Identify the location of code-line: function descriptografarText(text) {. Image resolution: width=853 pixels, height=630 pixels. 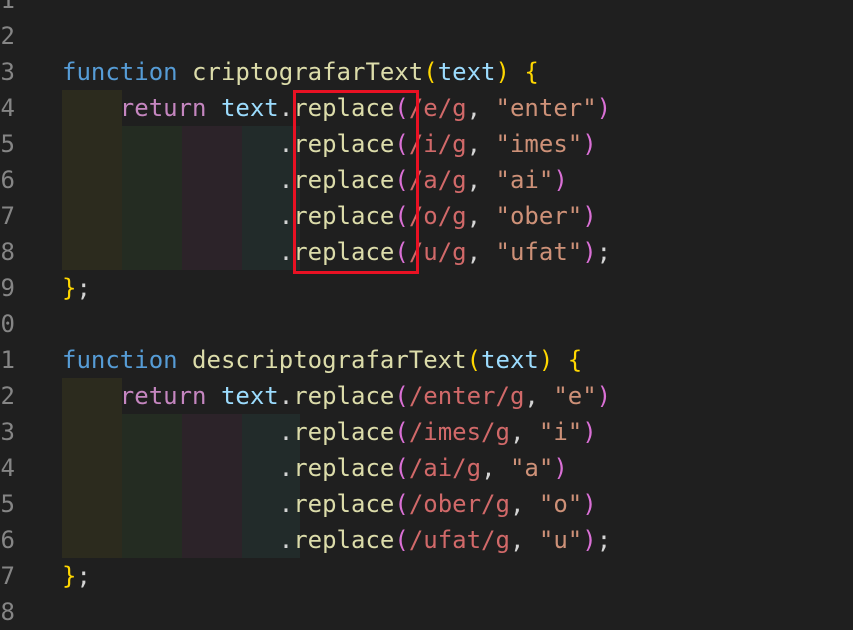
(322, 360).